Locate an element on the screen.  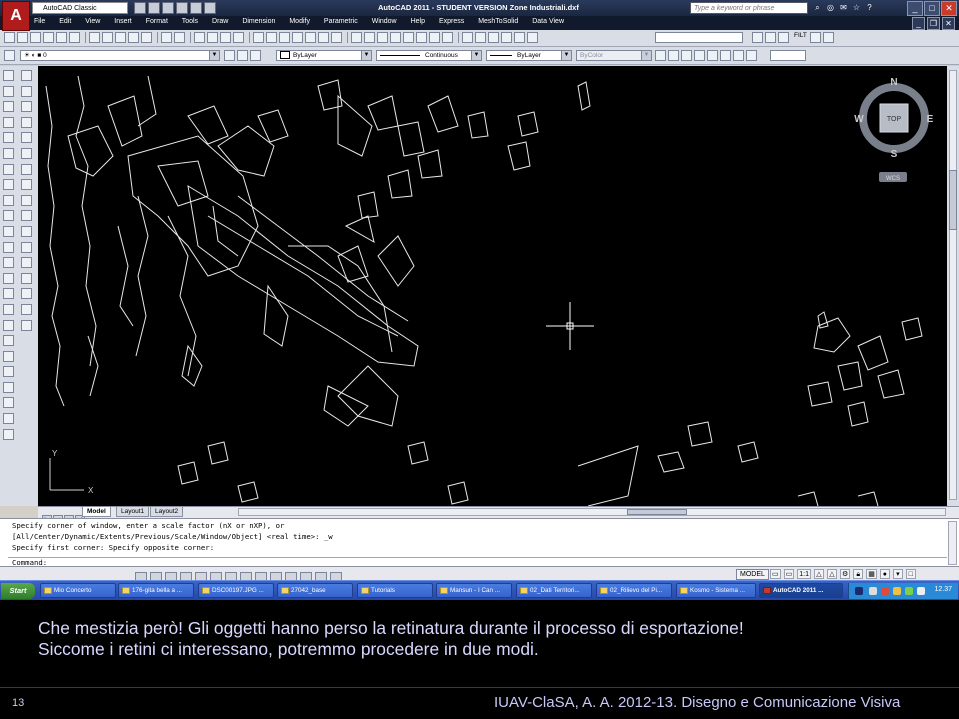
mirror-icon is located at coordinates (26, 107).